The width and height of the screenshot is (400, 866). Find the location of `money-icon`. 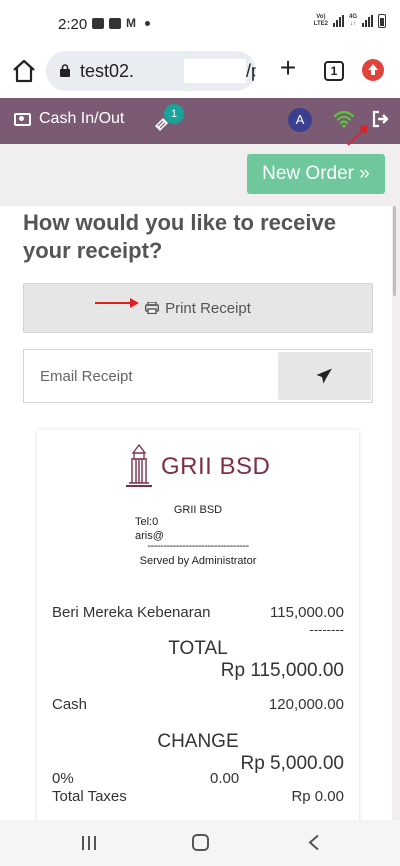

money-icon is located at coordinates (22, 119).